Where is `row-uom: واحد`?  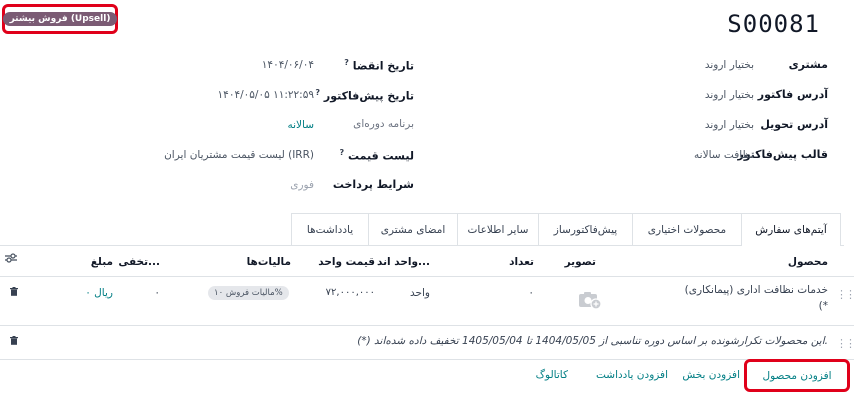
row-uom: واحد is located at coordinates (420, 293).